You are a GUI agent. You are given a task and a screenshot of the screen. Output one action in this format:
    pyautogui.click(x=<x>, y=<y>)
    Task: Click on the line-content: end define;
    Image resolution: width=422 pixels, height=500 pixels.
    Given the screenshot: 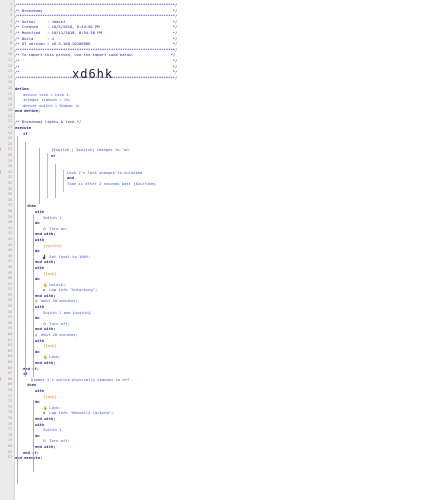 What is the action you would take?
    pyautogui.click(x=27, y=110)
    